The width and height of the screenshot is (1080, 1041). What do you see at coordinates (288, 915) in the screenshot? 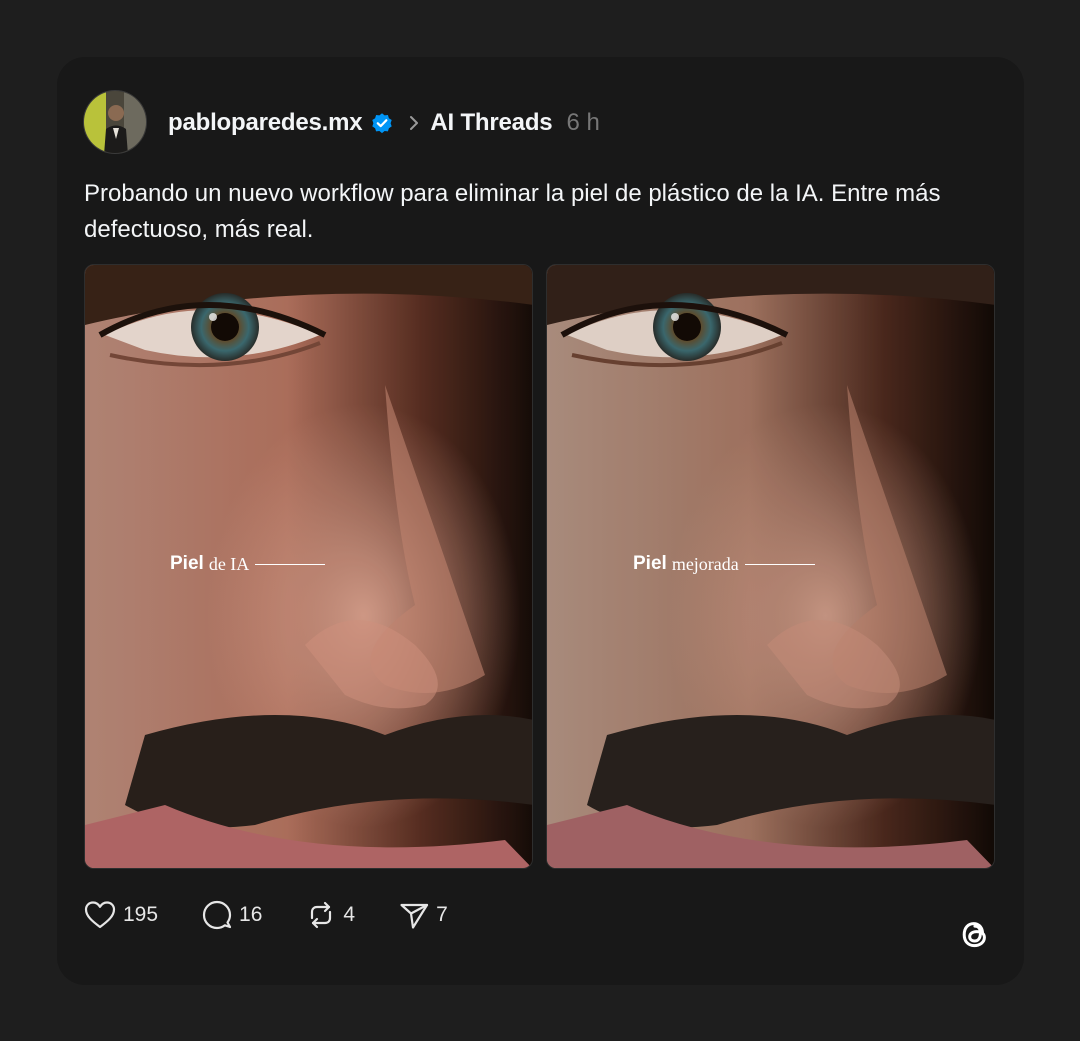
I see `post-actions: 195 16 4 7` at bounding box center [288, 915].